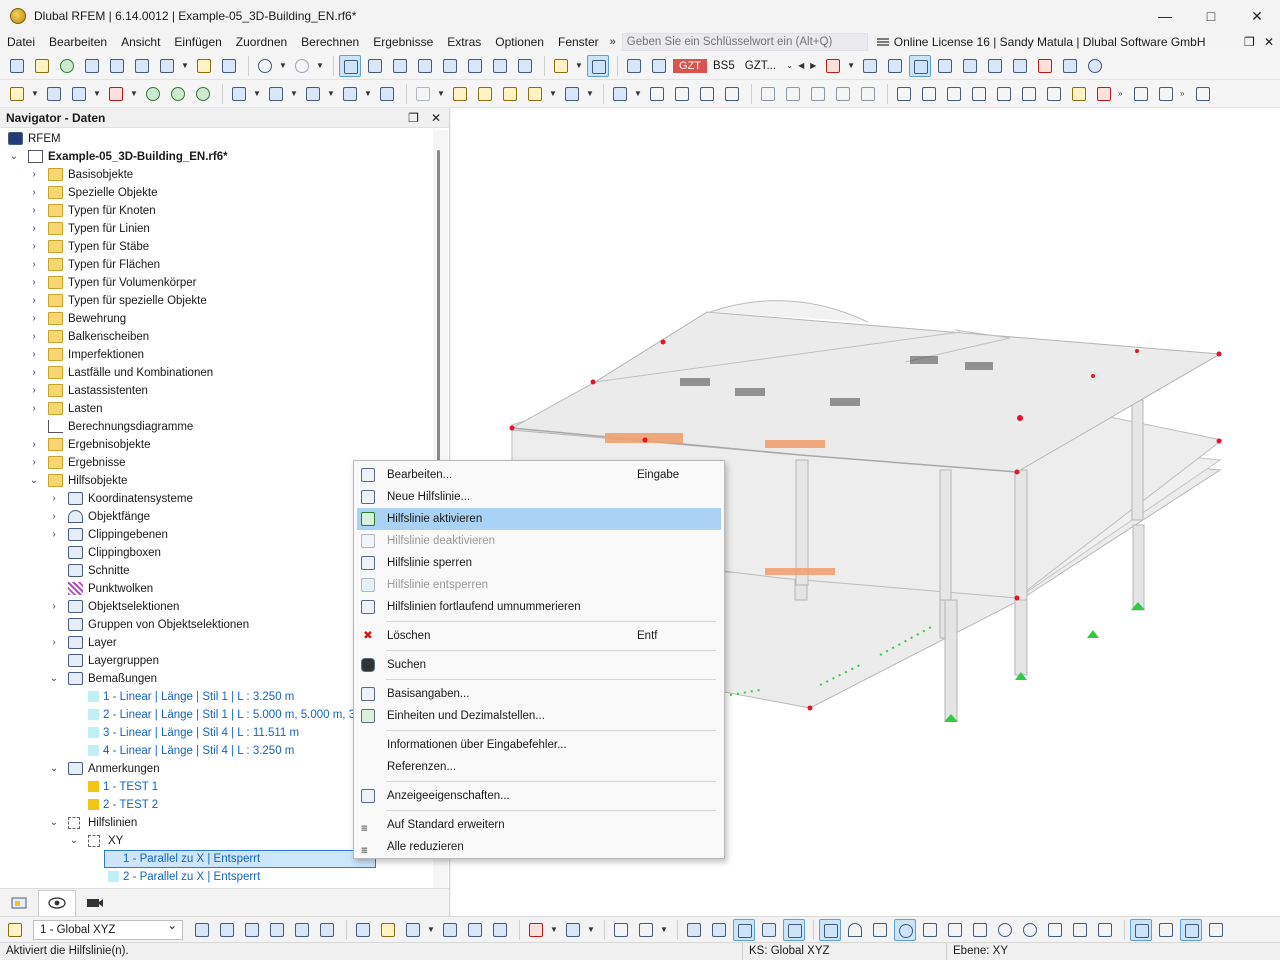  I want to click on undo-dropdown-icon: ▼, so click(283, 65).